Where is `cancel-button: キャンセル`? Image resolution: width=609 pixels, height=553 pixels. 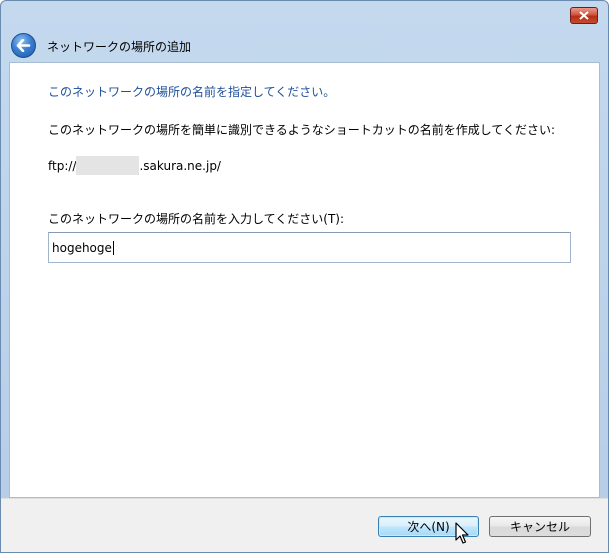
cancel-button: キャンセル is located at coordinates (540, 526).